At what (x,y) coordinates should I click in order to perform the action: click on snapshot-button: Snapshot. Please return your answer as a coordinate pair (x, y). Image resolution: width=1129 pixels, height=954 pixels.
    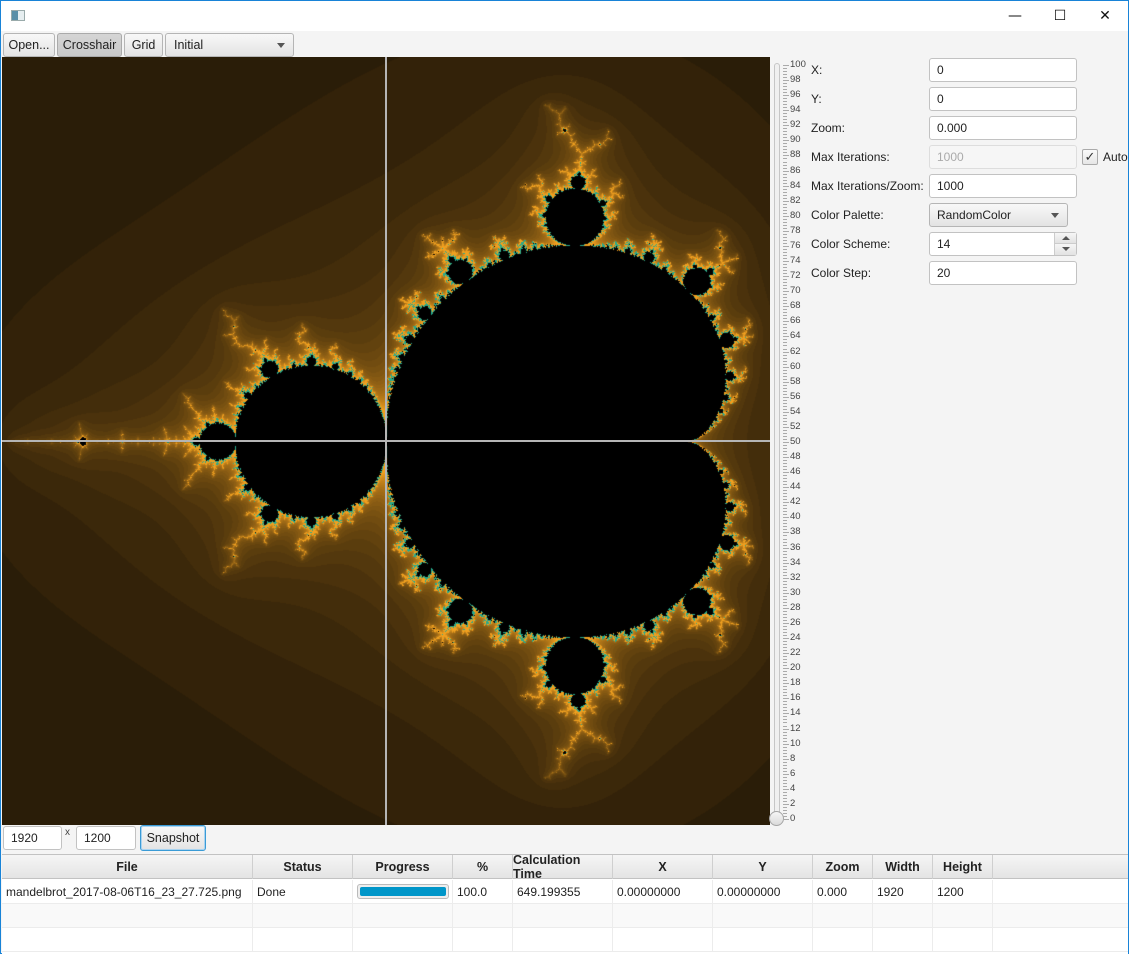
    Looking at the image, I should click on (173, 838).